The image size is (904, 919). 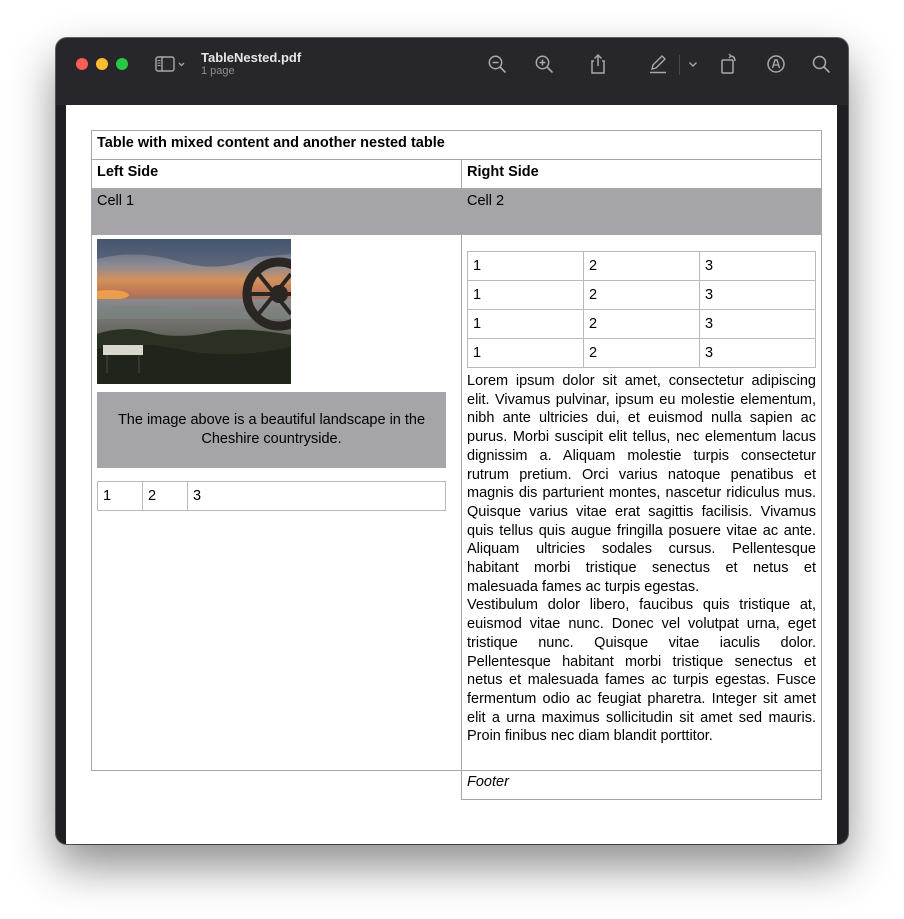 I want to click on search-icon, so click(x=821, y=64).